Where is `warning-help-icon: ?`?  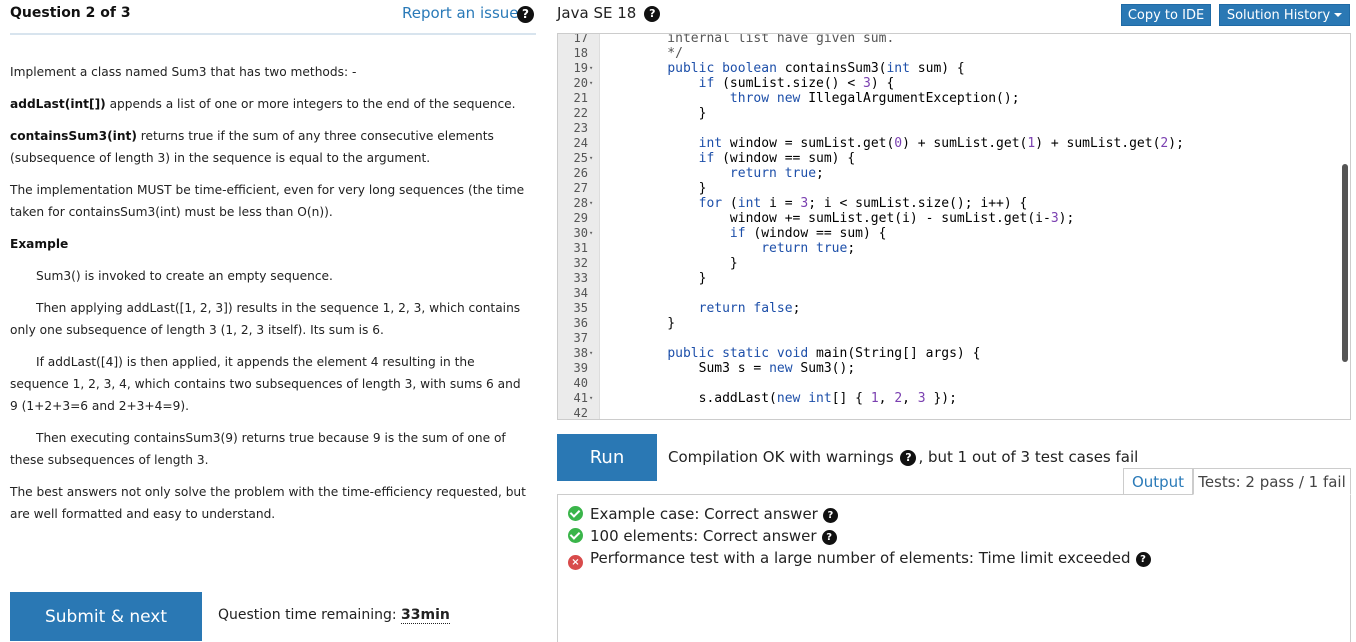
warning-help-icon: ? is located at coordinates (908, 458).